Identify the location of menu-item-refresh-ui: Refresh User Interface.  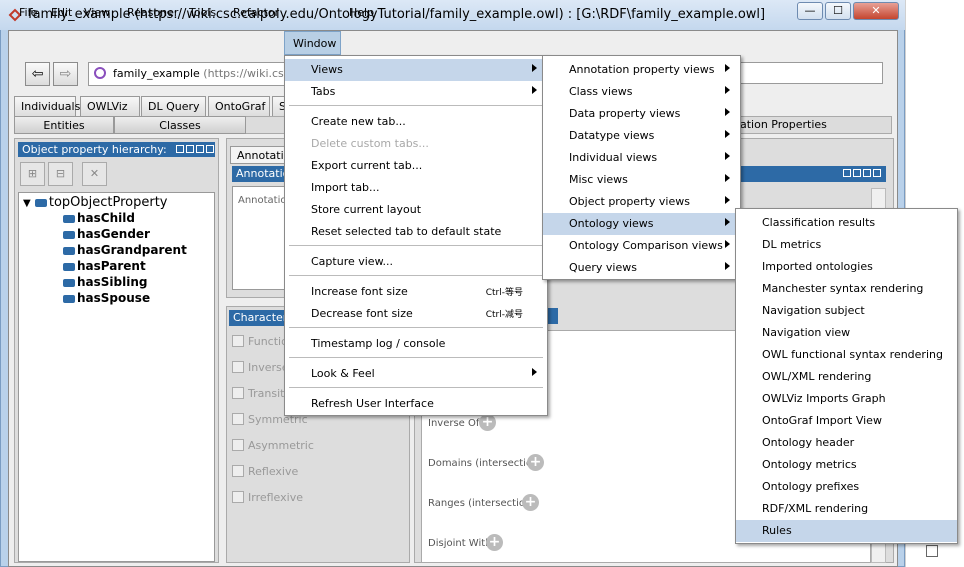
(416, 404).